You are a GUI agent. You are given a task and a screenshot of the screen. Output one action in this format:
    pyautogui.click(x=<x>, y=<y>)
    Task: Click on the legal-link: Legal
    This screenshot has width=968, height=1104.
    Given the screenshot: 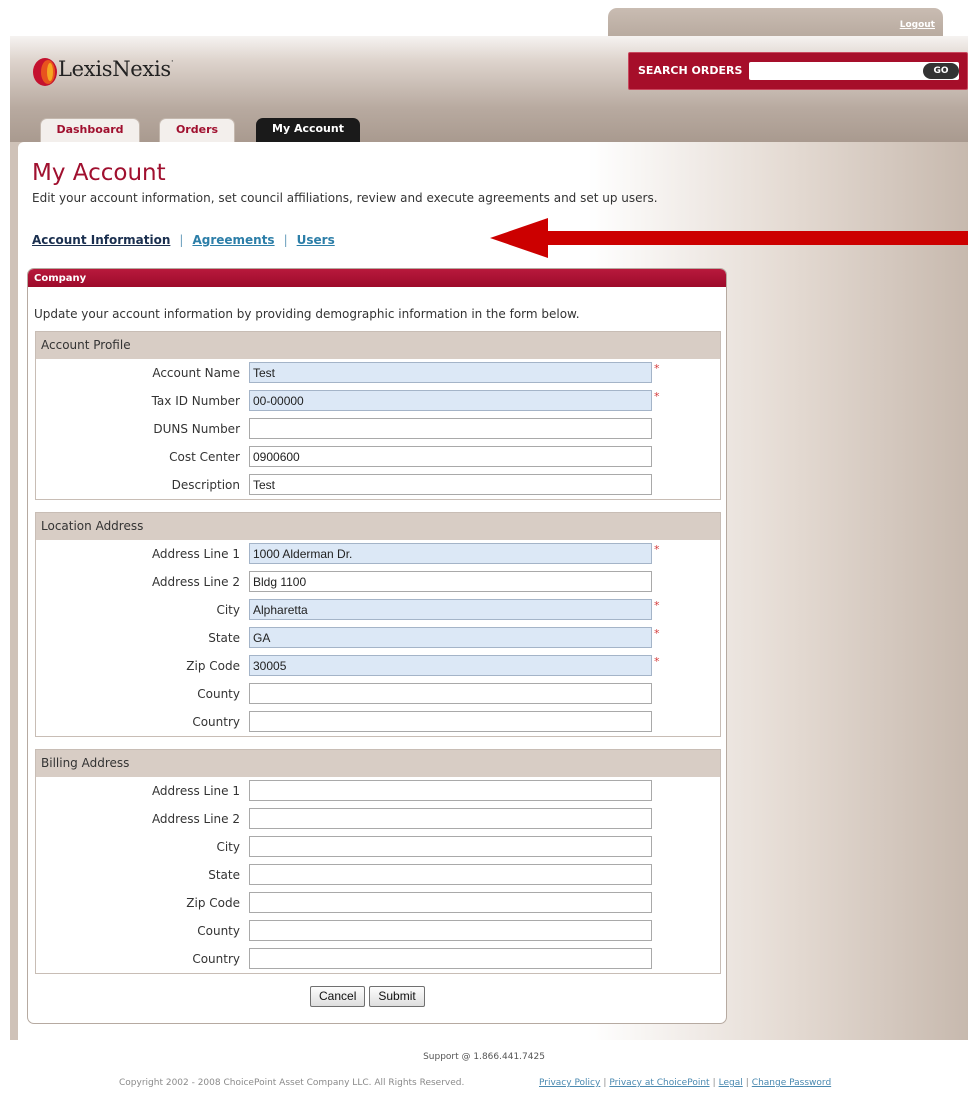 What is the action you would take?
    pyautogui.click(x=731, y=1083)
    